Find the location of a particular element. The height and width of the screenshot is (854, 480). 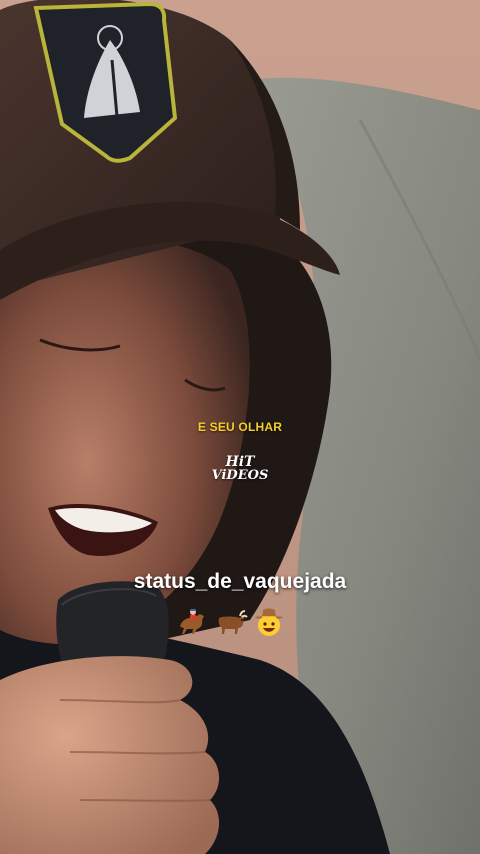

username-overlay: status_de_vaquejada is located at coordinates (240, 581).